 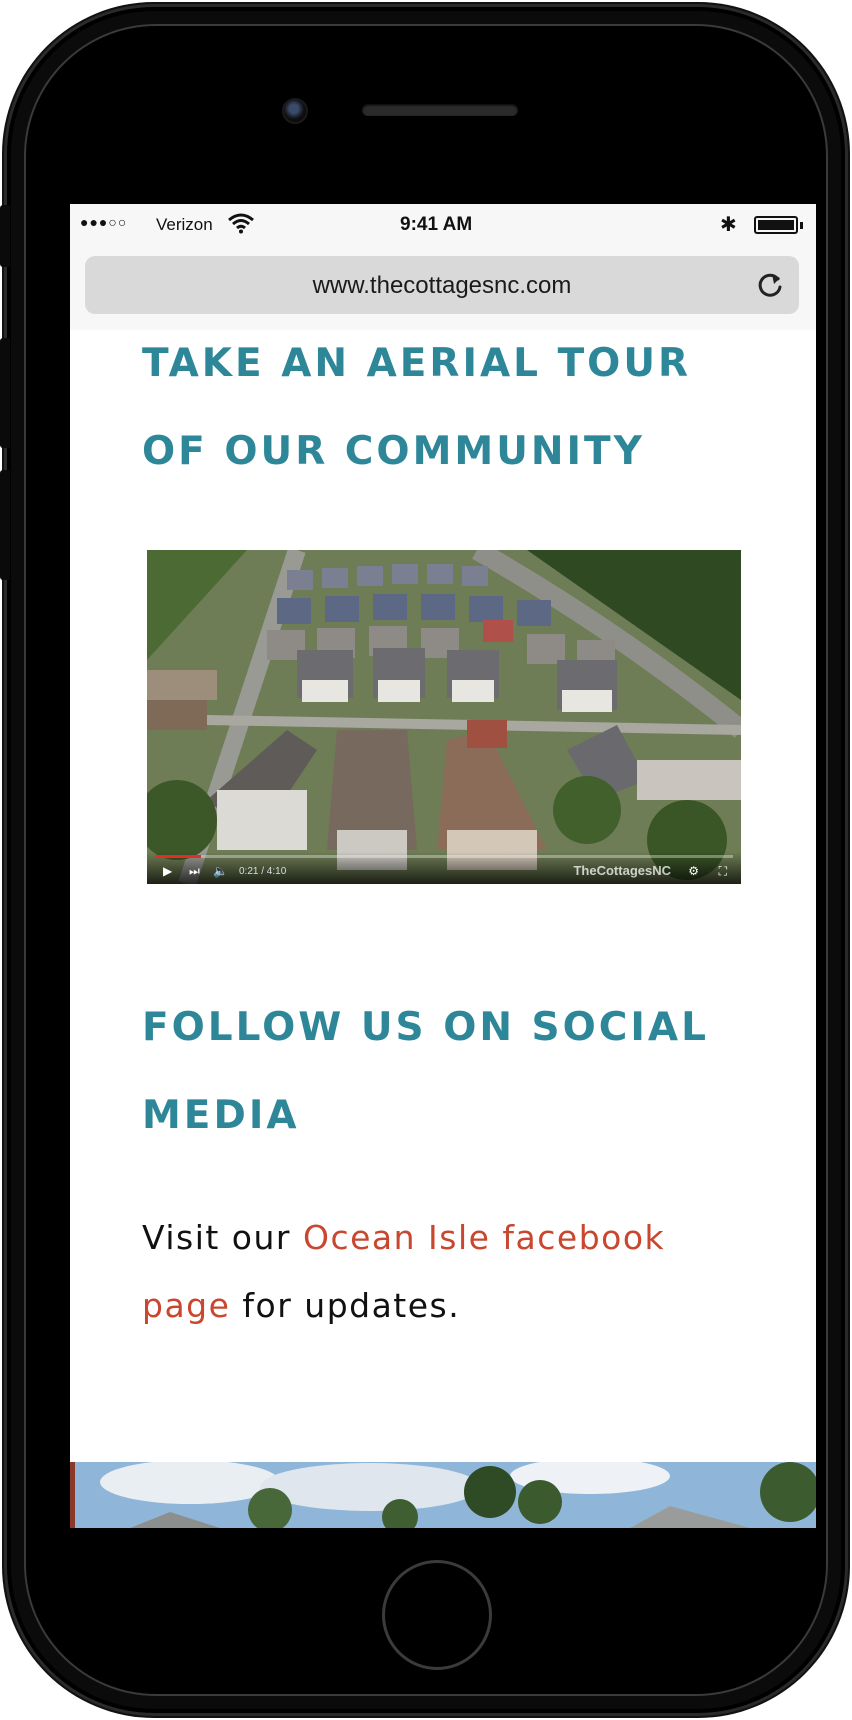 I want to click on front-camera, so click(x=295, y=111).